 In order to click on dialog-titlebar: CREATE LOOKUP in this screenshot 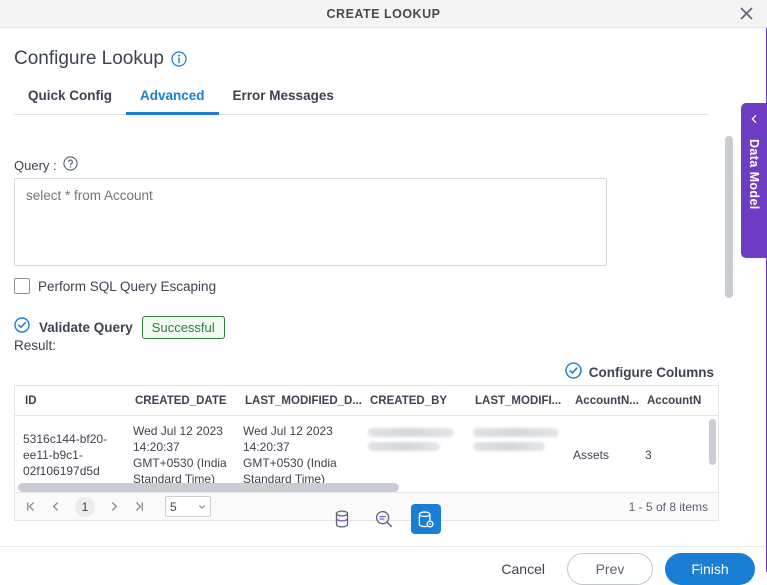, I will do `click(383, 14)`.